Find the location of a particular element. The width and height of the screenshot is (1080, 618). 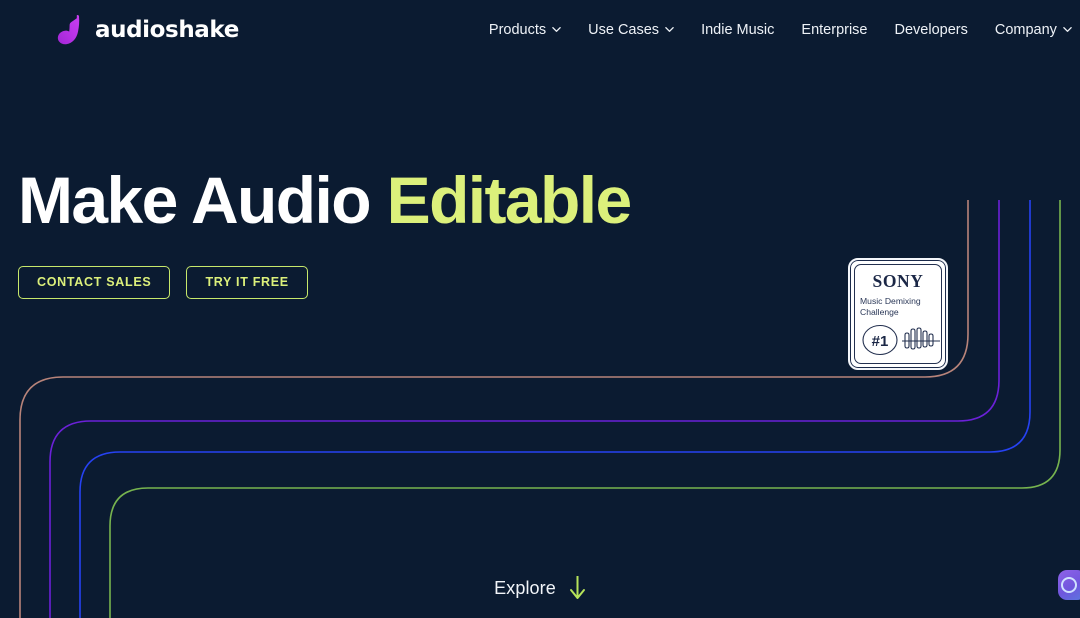

sony-badge-subtitle: Music Demixing Challenge is located at coordinates (898, 307).